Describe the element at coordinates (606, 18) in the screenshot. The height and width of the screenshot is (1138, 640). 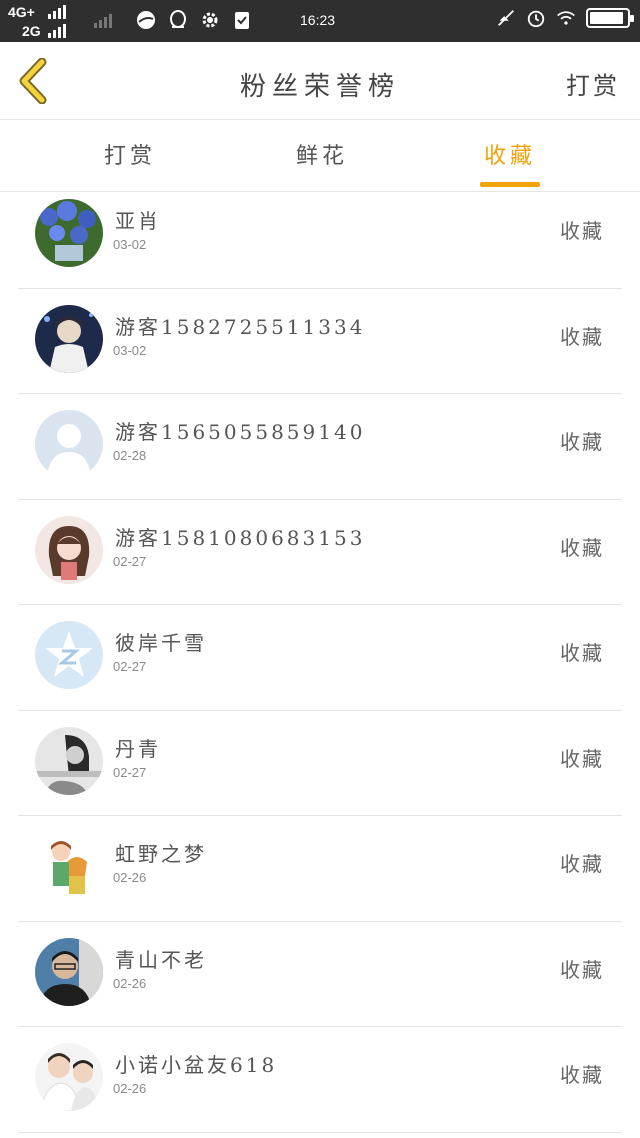
I see `battery-fill` at that location.